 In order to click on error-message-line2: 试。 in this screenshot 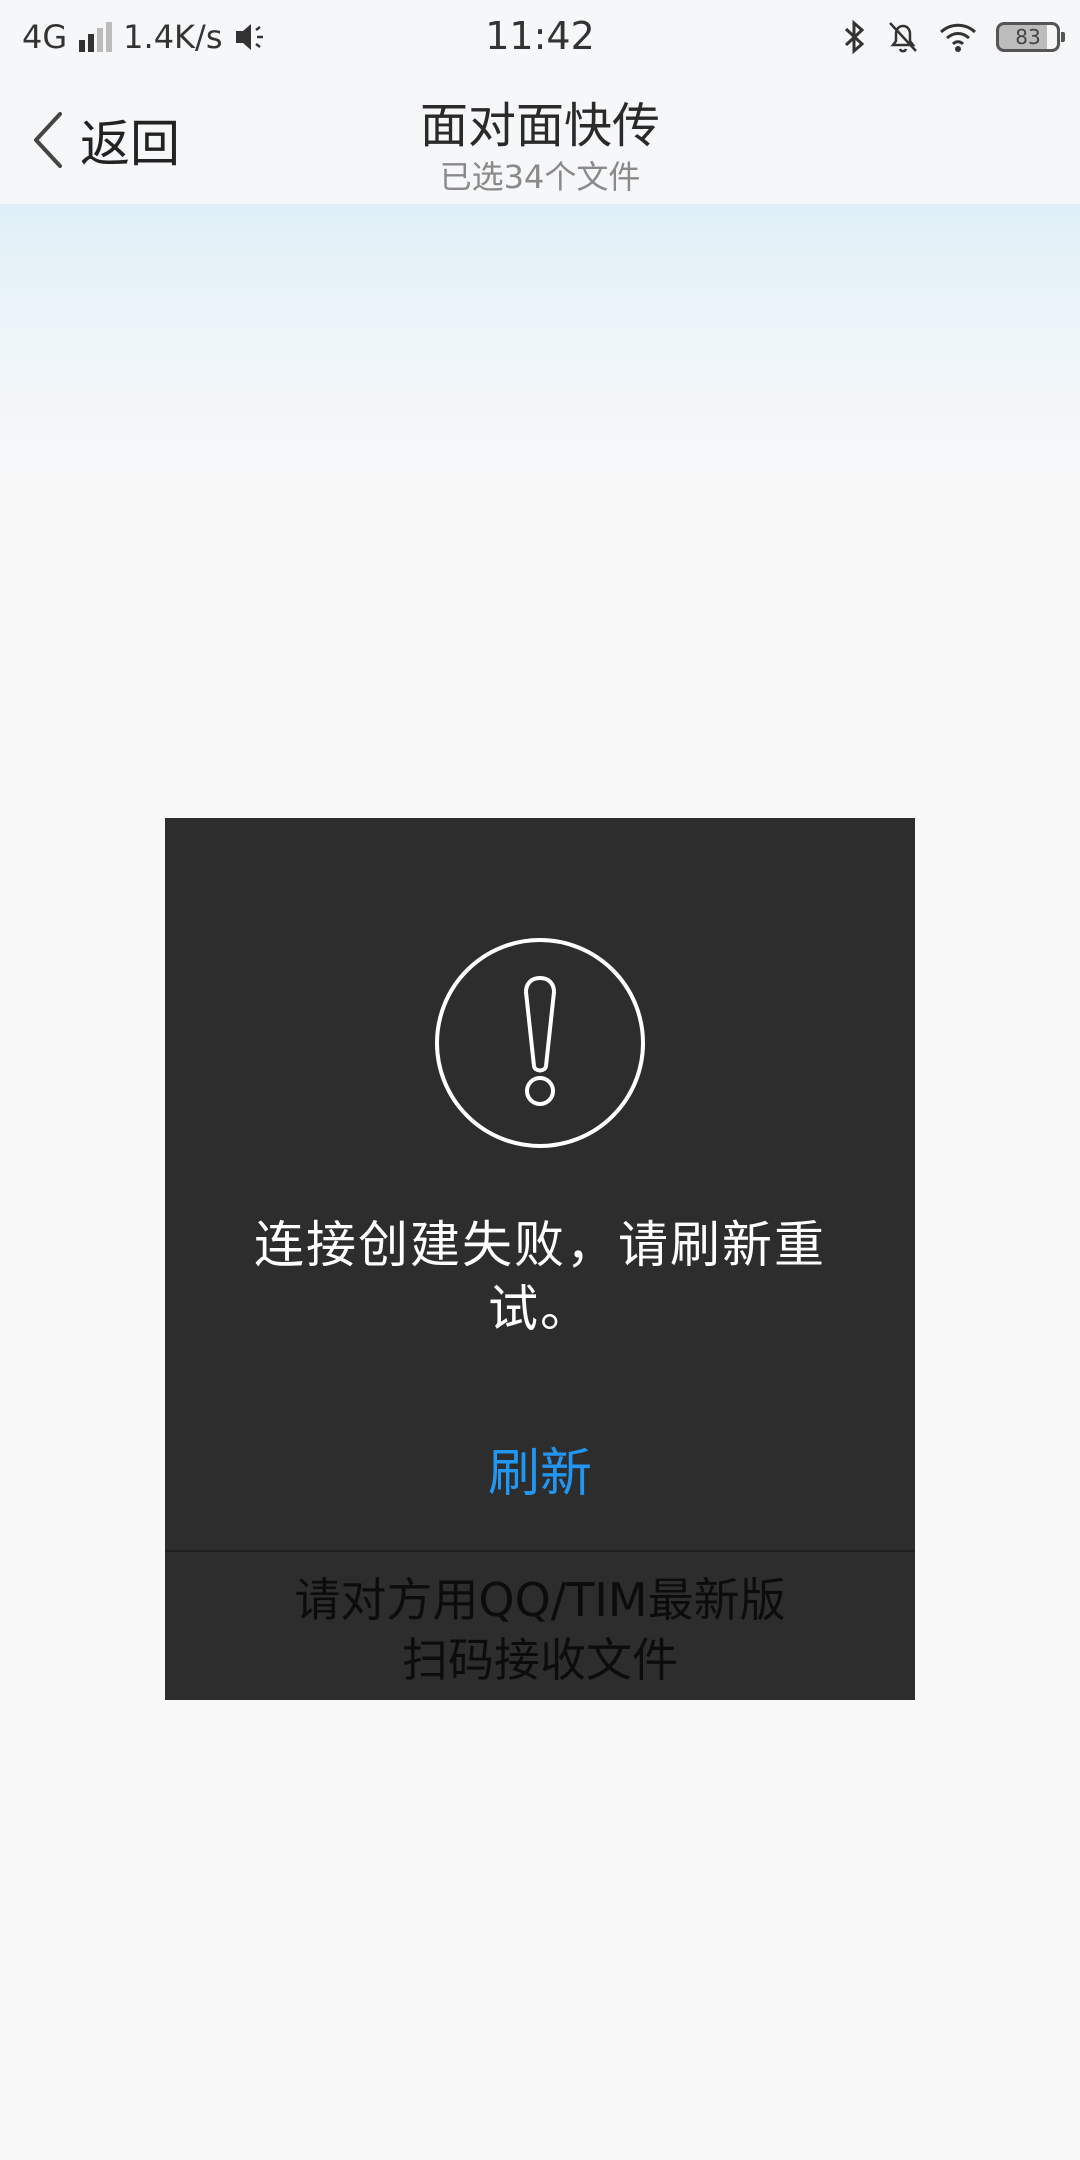, I will do `click(540, 1309)`.